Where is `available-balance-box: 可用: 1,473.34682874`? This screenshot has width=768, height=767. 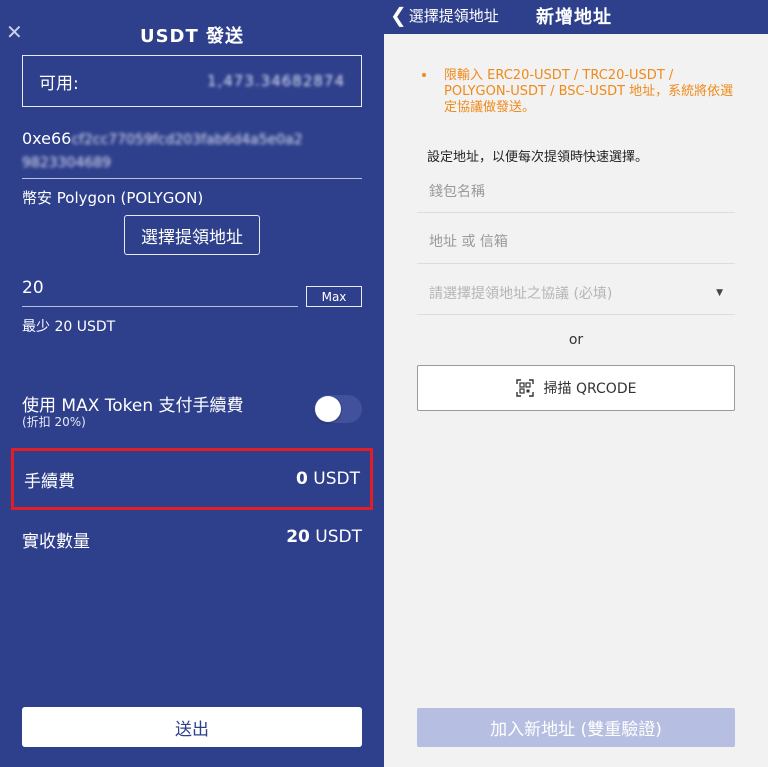 available-balance-box: 可用: 1,473.34682874 is located at coordinates (192, 81).